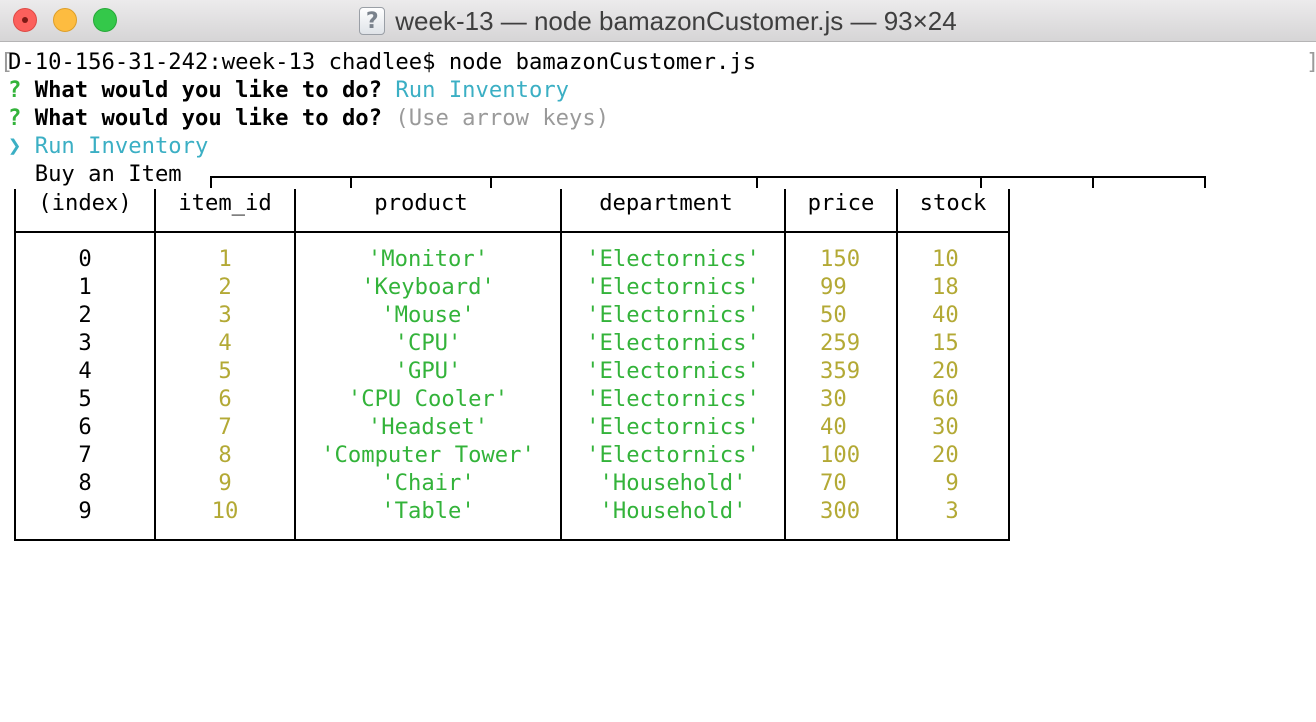 The height and width of the screenshot is (722, 1316). I want to click on cell-item-id: 1, so click(225, 259).